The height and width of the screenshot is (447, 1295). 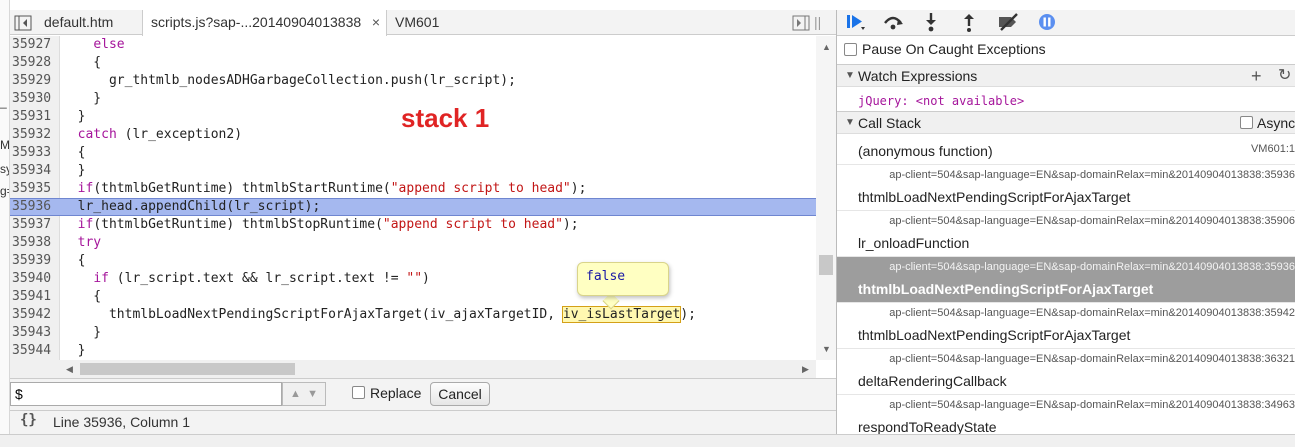 What do you see at coordinates (826, 47) in the screenshot?
I see `scroll-up-icon: ▲` at bounding box center [826, 47].